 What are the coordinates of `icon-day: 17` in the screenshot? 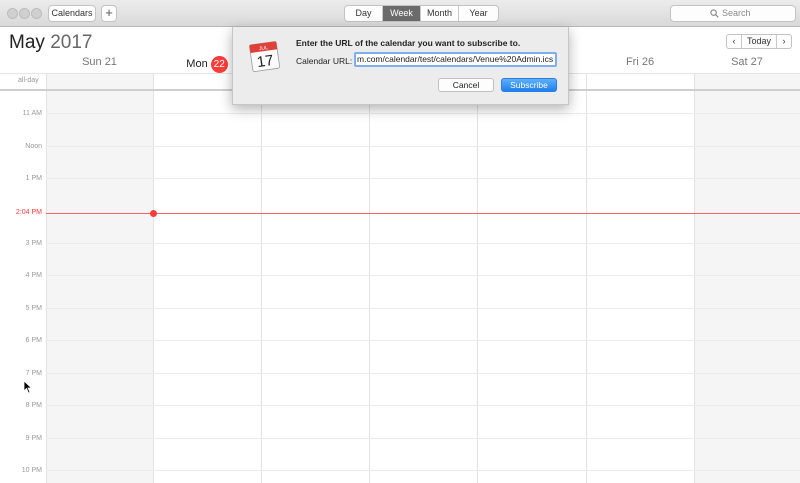 It's located at (265, 61).